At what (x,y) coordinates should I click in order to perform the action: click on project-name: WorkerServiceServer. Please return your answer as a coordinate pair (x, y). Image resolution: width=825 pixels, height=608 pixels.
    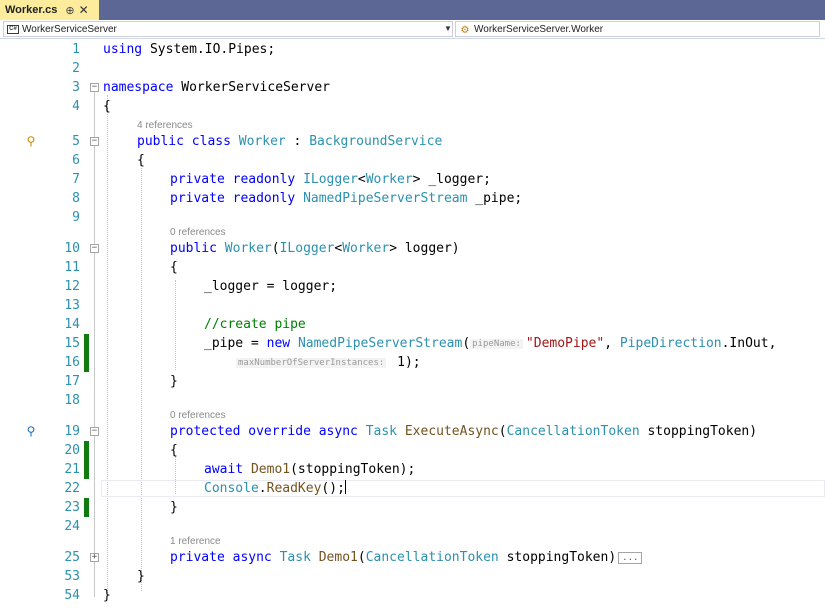
    Looking at the image, I should click on (69, 29).